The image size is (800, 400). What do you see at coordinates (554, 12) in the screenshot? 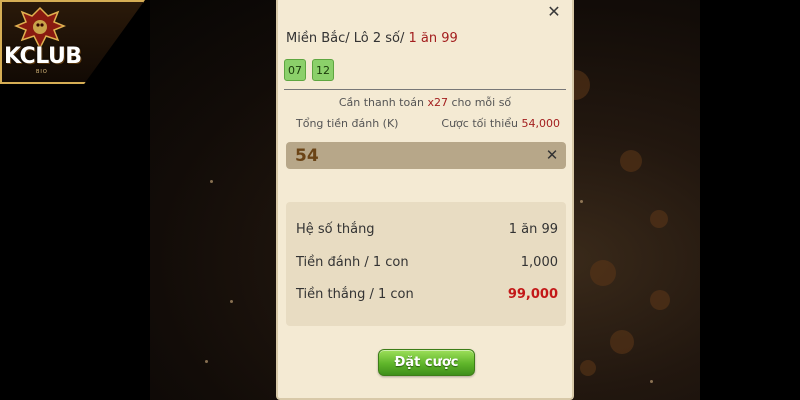
I see `close-icon: ✕` at bounding box center [554, 12].